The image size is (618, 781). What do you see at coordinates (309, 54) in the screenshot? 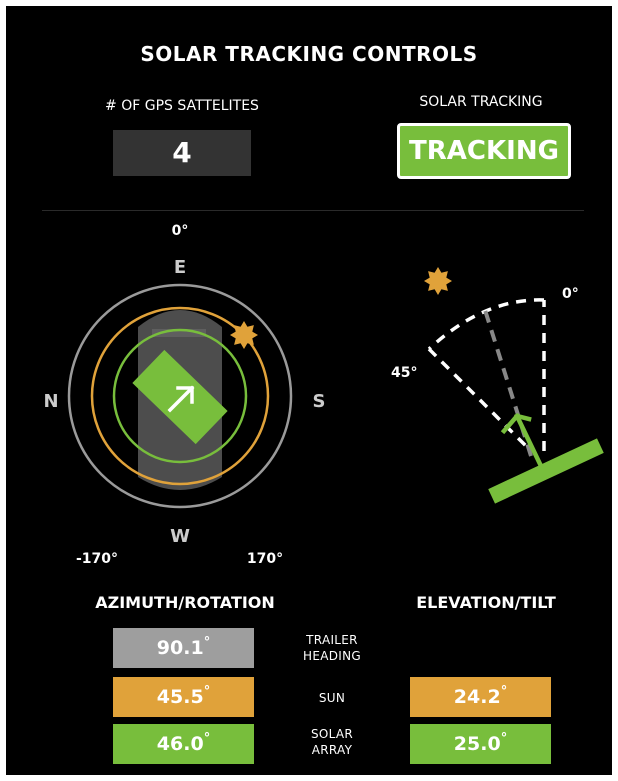
I see `page-title: SOLAR TRACKING CONTROLS` at bounding box center [309, 54].